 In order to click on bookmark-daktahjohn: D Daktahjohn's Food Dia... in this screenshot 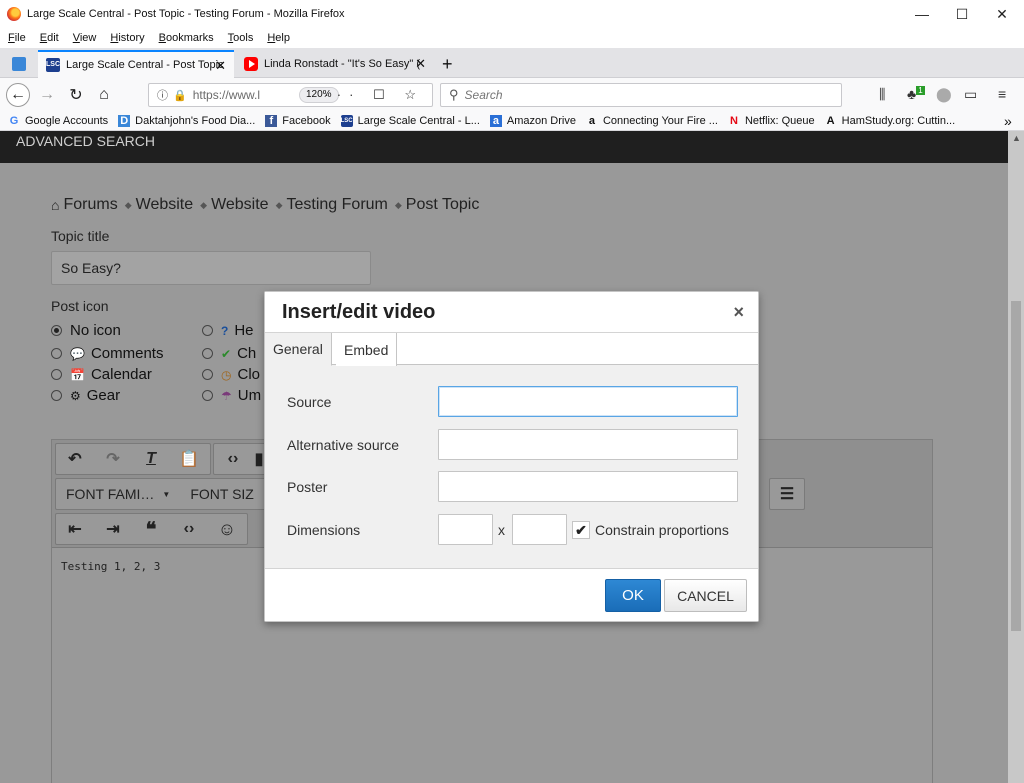, I will do `click(186, 121)`.